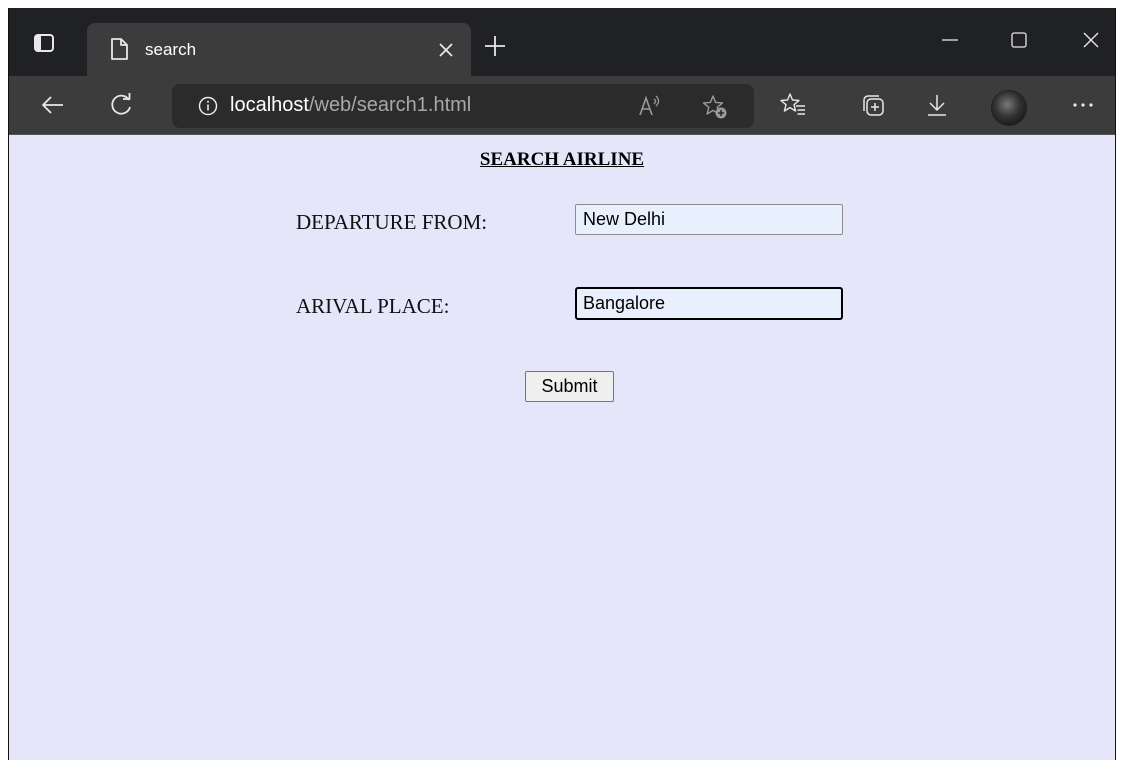  Describe the element at coordinates (569, 386) in the screenshot. I see `submit-button: Submit` at that location.